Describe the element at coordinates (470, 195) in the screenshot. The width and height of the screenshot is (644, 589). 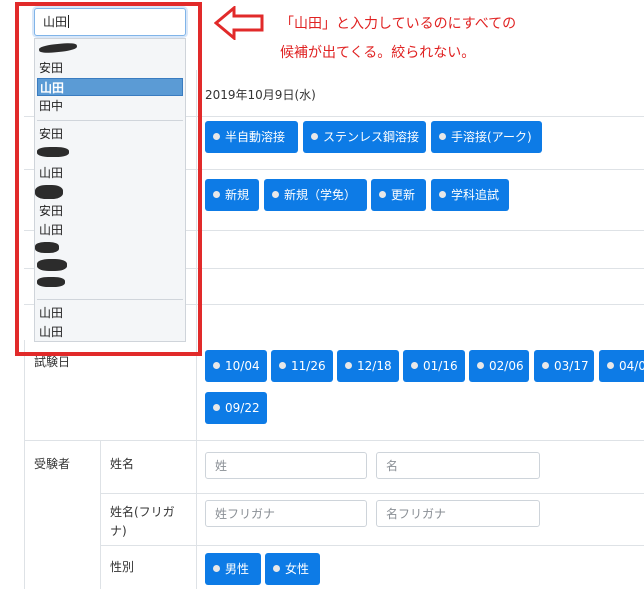
I see `application-retake: 学科追試` at that location.